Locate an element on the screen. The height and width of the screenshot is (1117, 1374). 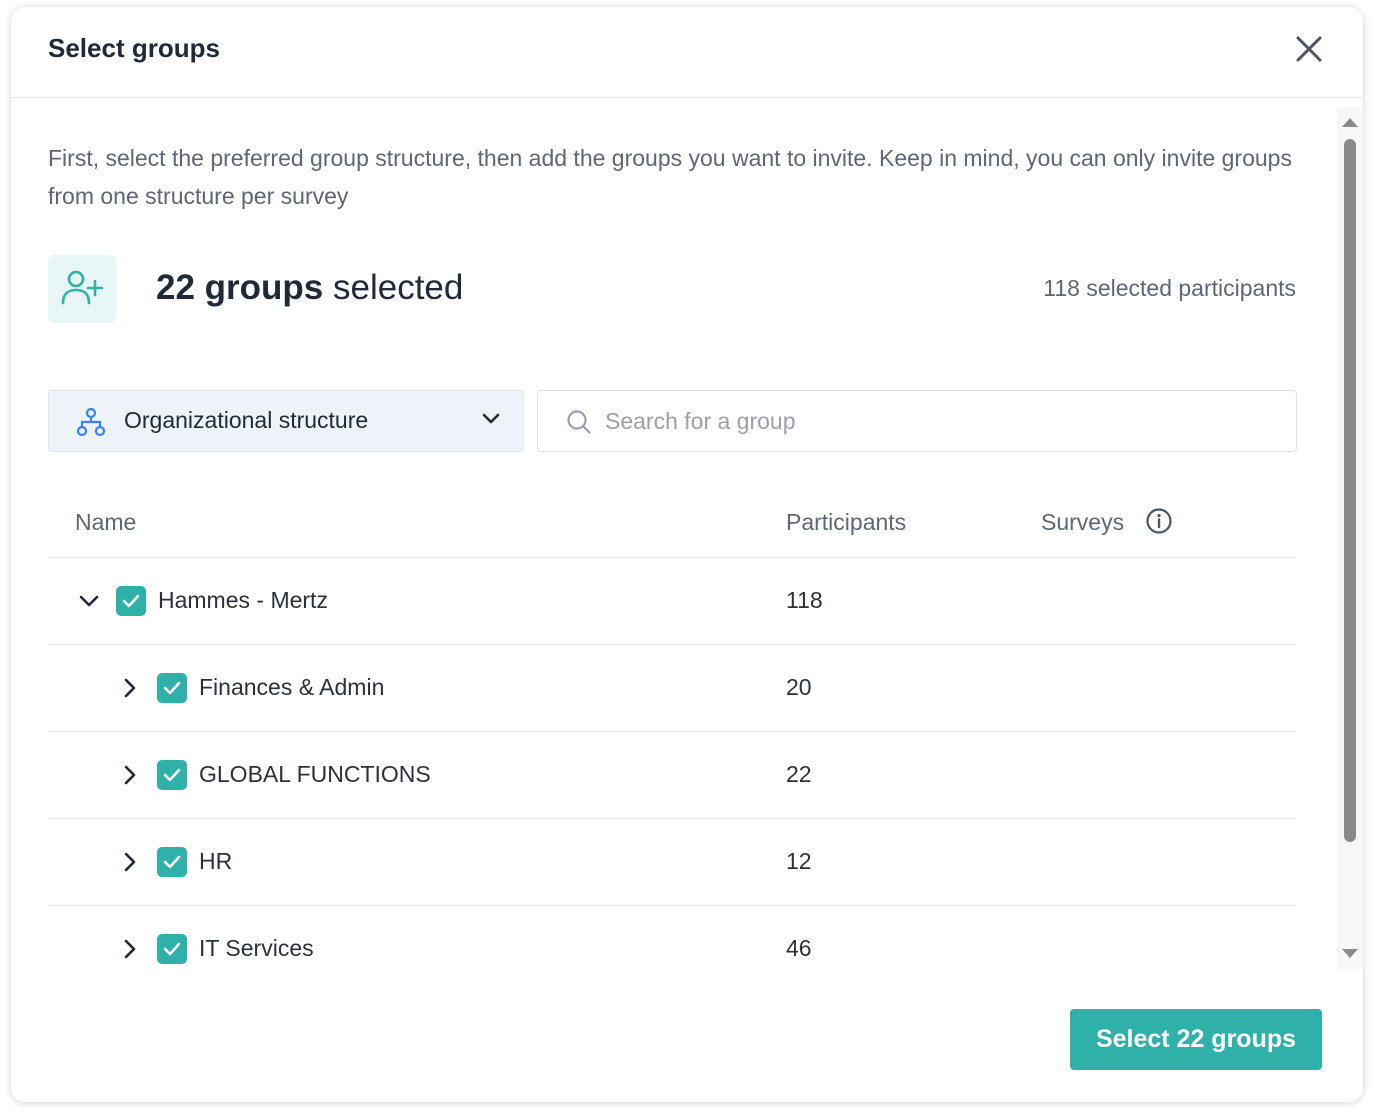
scrollbar is located at coordinates (1350, 538).